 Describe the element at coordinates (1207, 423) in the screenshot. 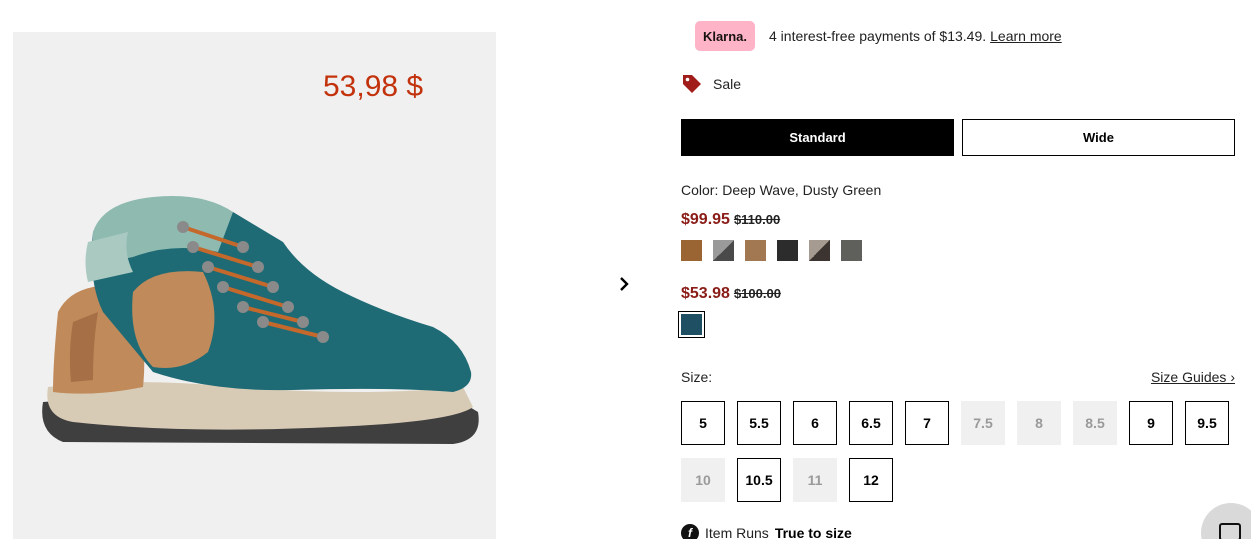

I see `size-option-9-5: 9.5` at that location.